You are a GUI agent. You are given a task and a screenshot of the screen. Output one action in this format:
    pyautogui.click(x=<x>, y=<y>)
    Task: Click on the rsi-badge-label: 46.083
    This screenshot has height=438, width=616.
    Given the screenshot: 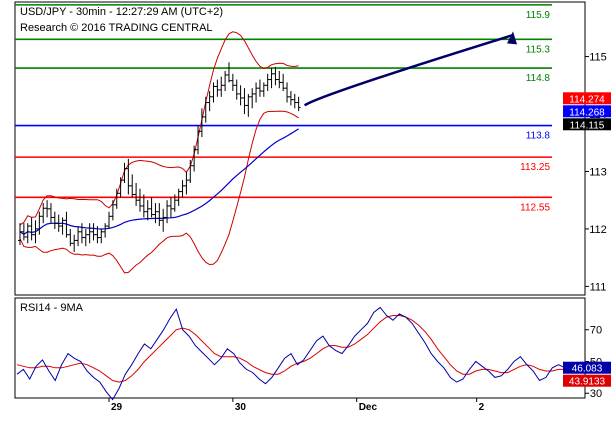 What is the action you would take?
    pyautogui.click(x=587, y=369)
    